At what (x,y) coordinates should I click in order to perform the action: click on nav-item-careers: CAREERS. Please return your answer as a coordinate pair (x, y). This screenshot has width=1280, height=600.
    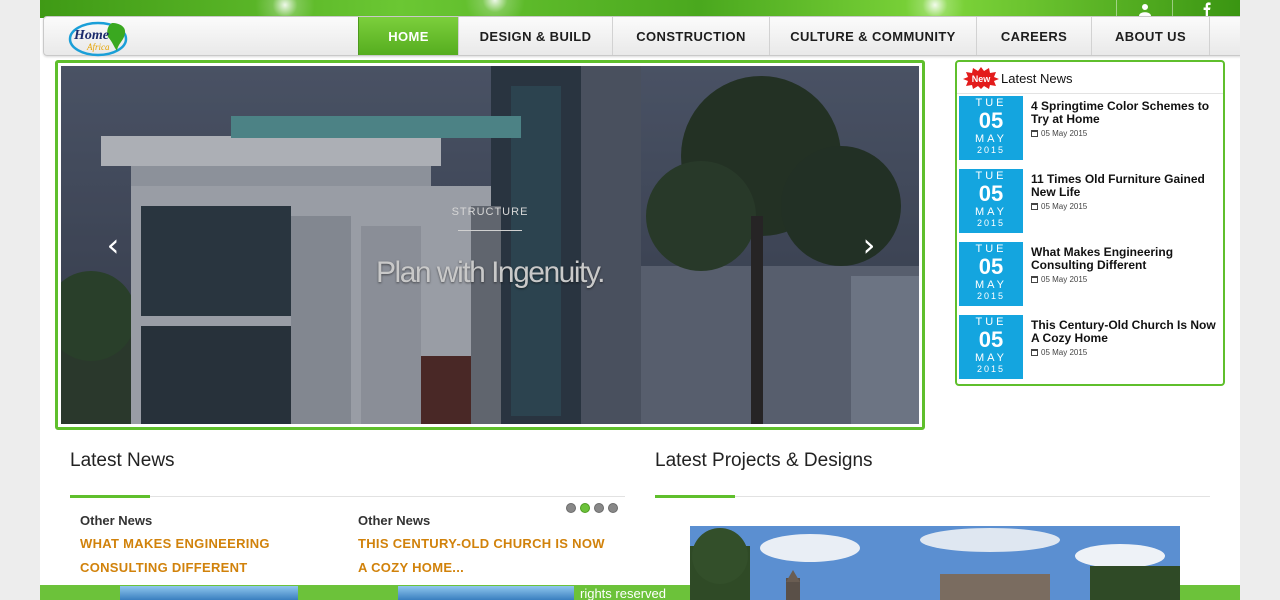
    Looking at the image, I should click on (1033, 36).